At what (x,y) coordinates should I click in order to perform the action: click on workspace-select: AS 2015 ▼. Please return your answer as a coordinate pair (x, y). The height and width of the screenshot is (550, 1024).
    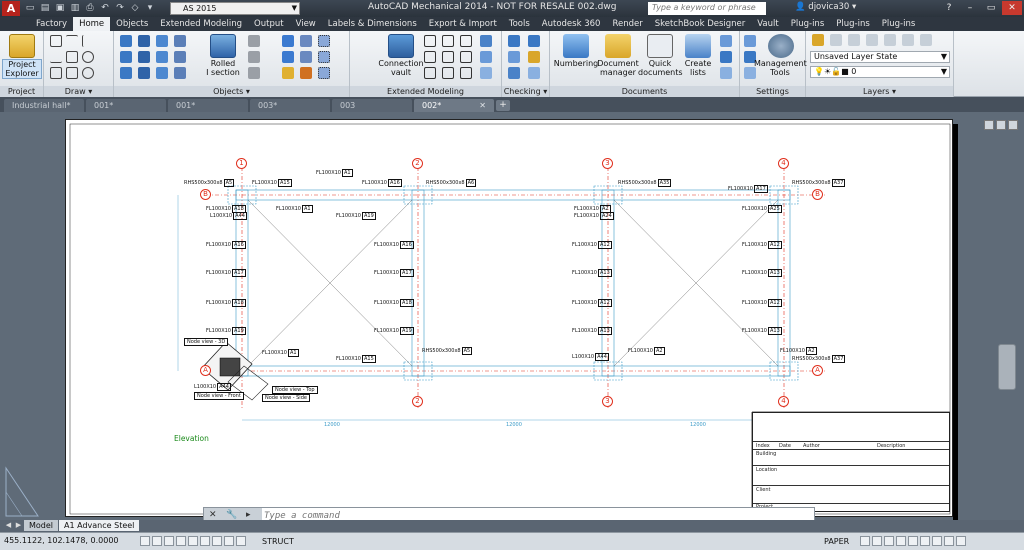
    Looking at the image, I should click on (235, 8).